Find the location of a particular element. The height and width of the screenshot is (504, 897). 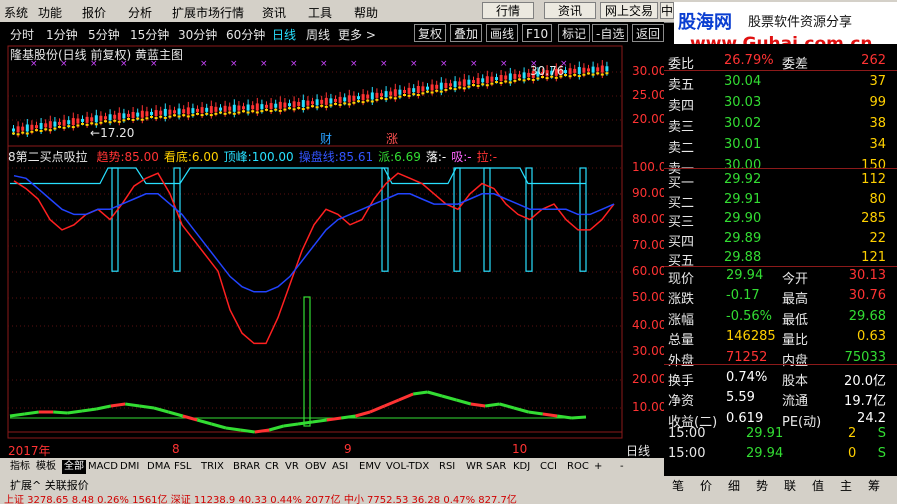

quote-button: 行情 is located at coordinates (508, 10).